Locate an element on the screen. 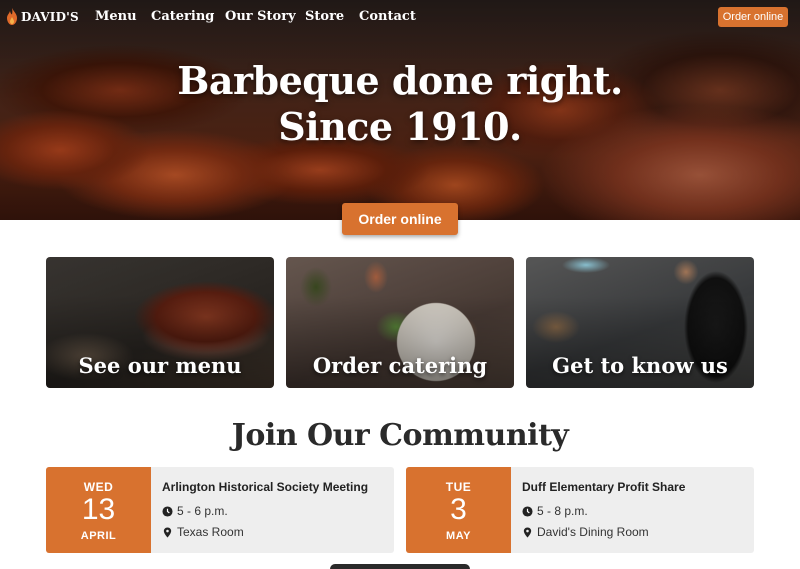  event-day: 3 is located at coordinates (458, 509).